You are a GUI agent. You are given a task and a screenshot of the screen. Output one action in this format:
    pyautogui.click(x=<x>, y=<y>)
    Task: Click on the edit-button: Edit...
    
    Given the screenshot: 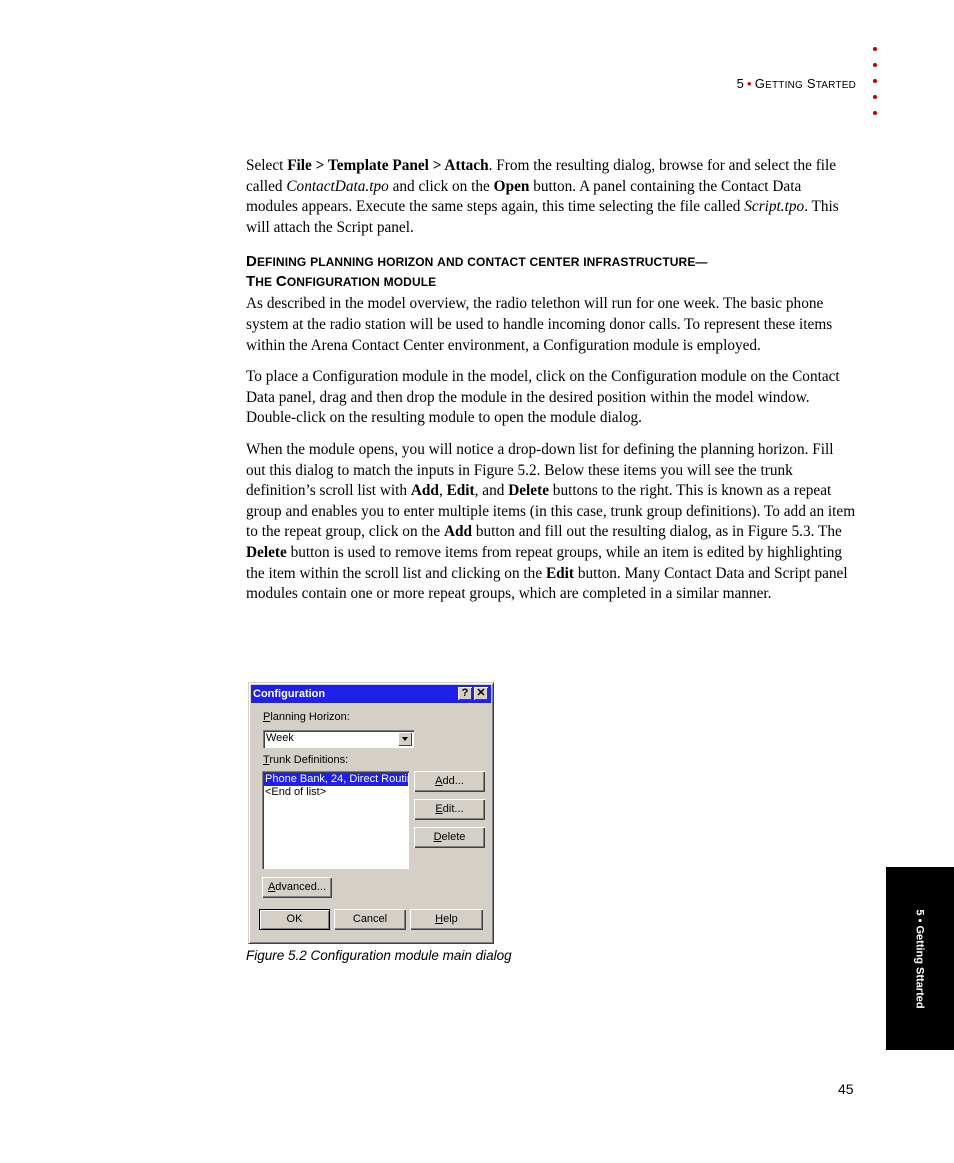 What is the action you would take?
    pyautogui.click(x=449, y=809)
    